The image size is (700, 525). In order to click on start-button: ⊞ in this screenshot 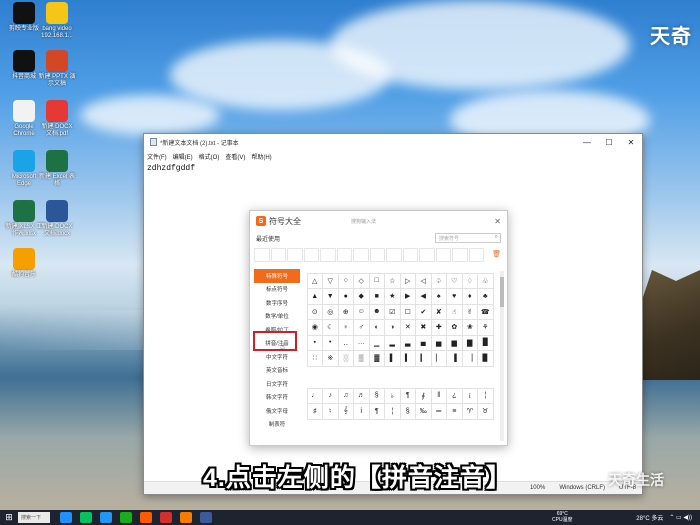, I will do `click(9, 517)`.